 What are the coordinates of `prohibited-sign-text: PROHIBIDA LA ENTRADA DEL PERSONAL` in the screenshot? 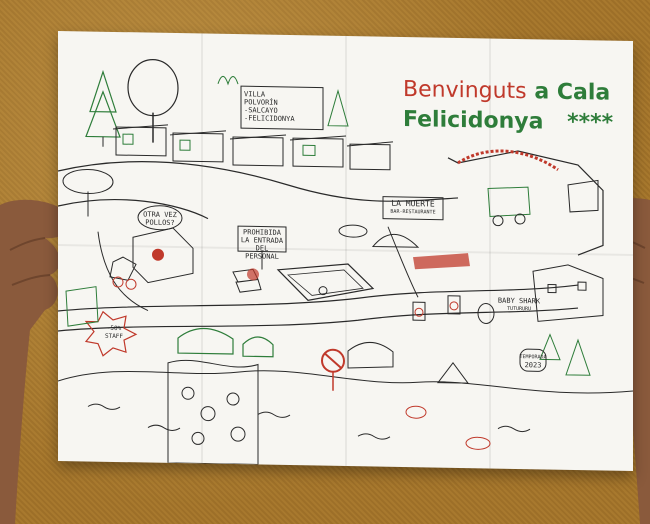 It's located at (262, 244).